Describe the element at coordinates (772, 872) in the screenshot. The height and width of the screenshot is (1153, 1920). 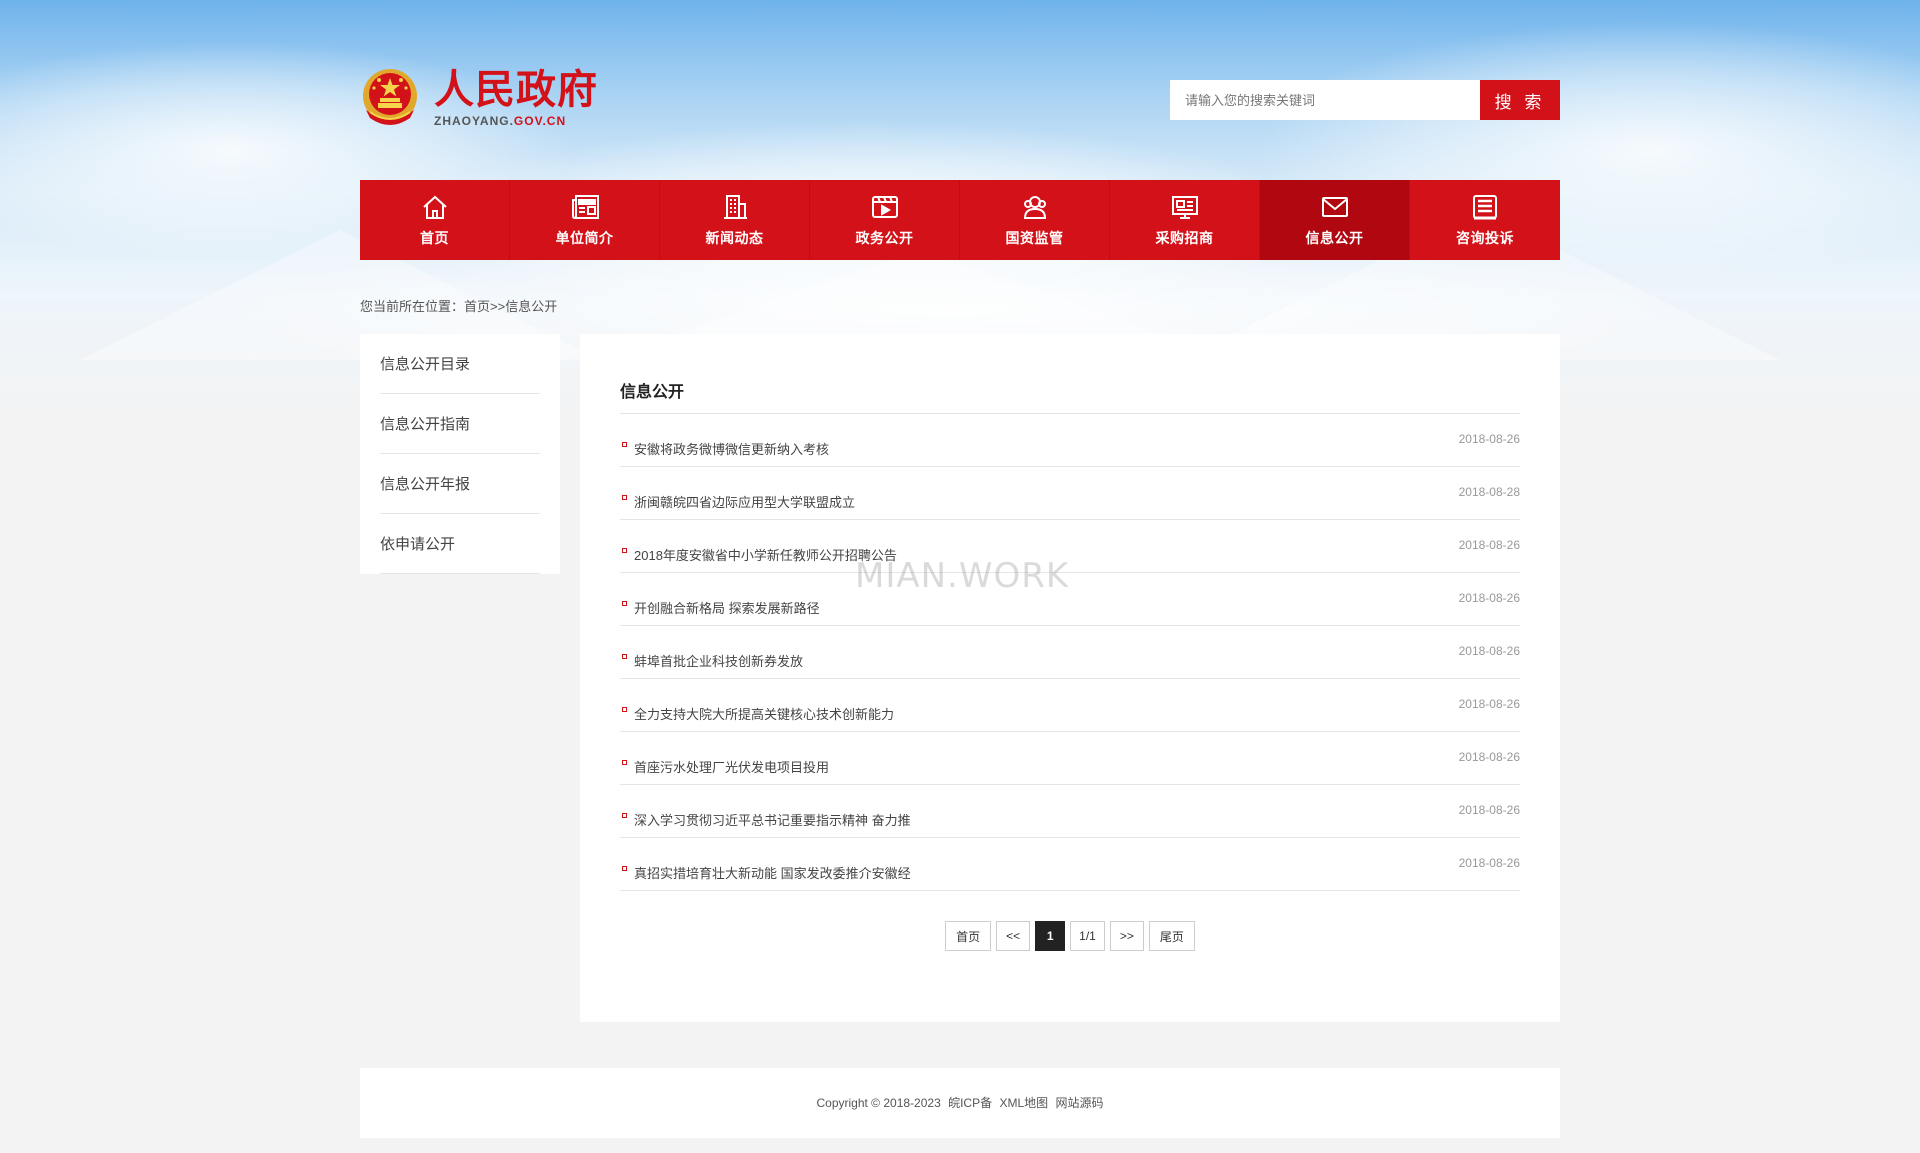
I see `news-title-link: 真招实措培育壮大新动能 国家发改委推介安徽经` at that location.